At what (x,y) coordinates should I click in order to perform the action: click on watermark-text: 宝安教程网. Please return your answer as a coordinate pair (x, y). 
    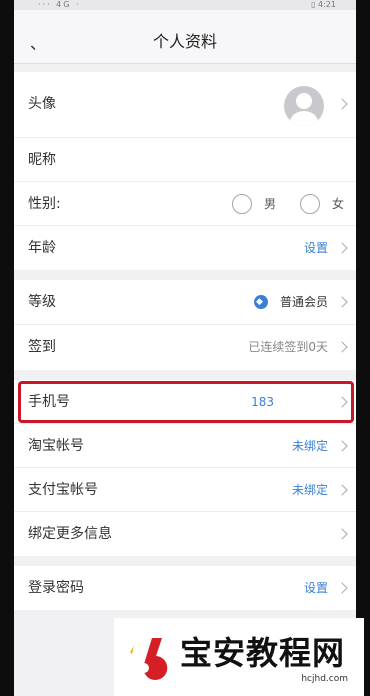
    Looking at the image, I should click on (263, 653).